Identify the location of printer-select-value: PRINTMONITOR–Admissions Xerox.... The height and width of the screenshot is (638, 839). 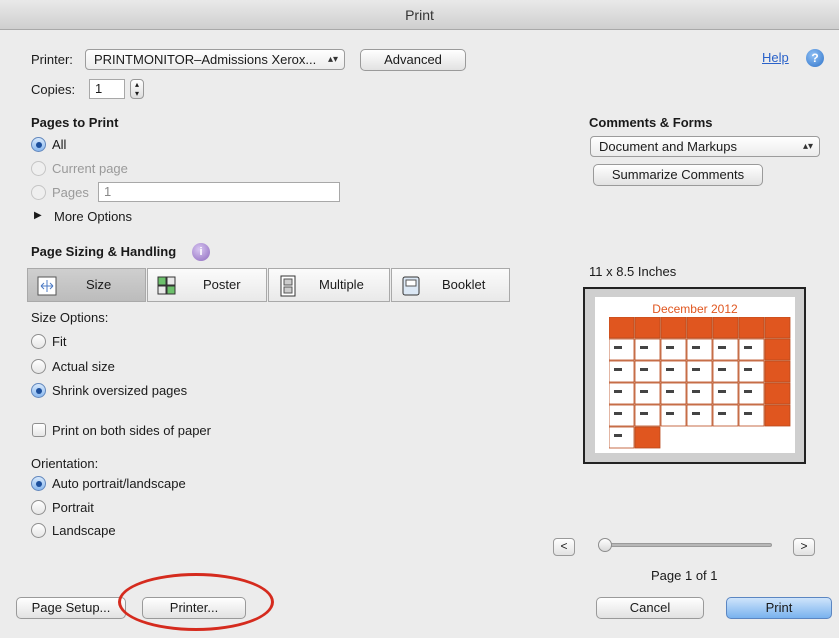
(205, 59).